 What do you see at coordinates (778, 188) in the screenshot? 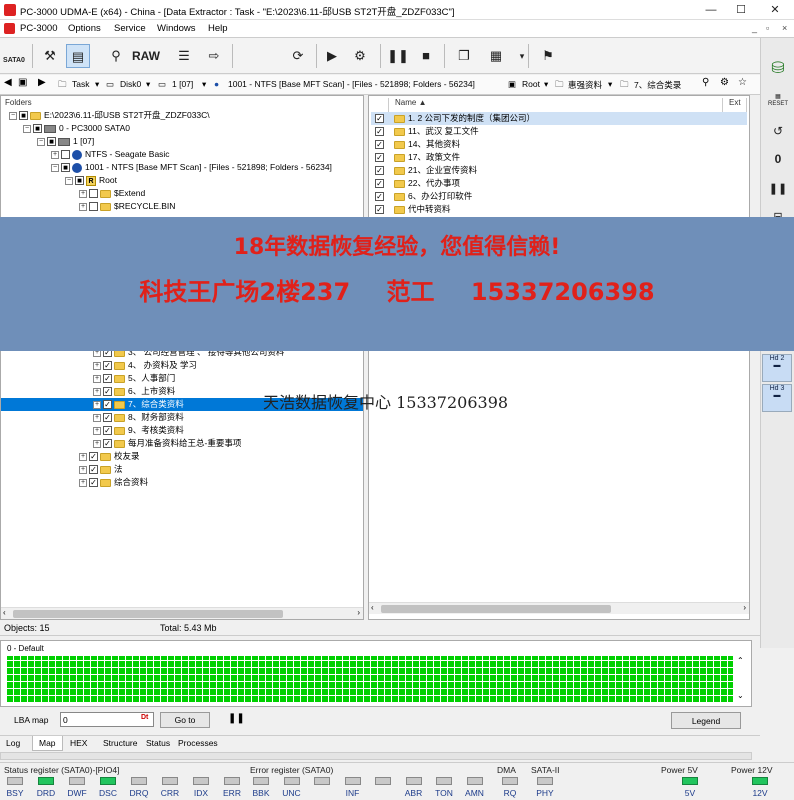
I see `pause-side-icon: ❚❚` at bounding box center [778, 188].